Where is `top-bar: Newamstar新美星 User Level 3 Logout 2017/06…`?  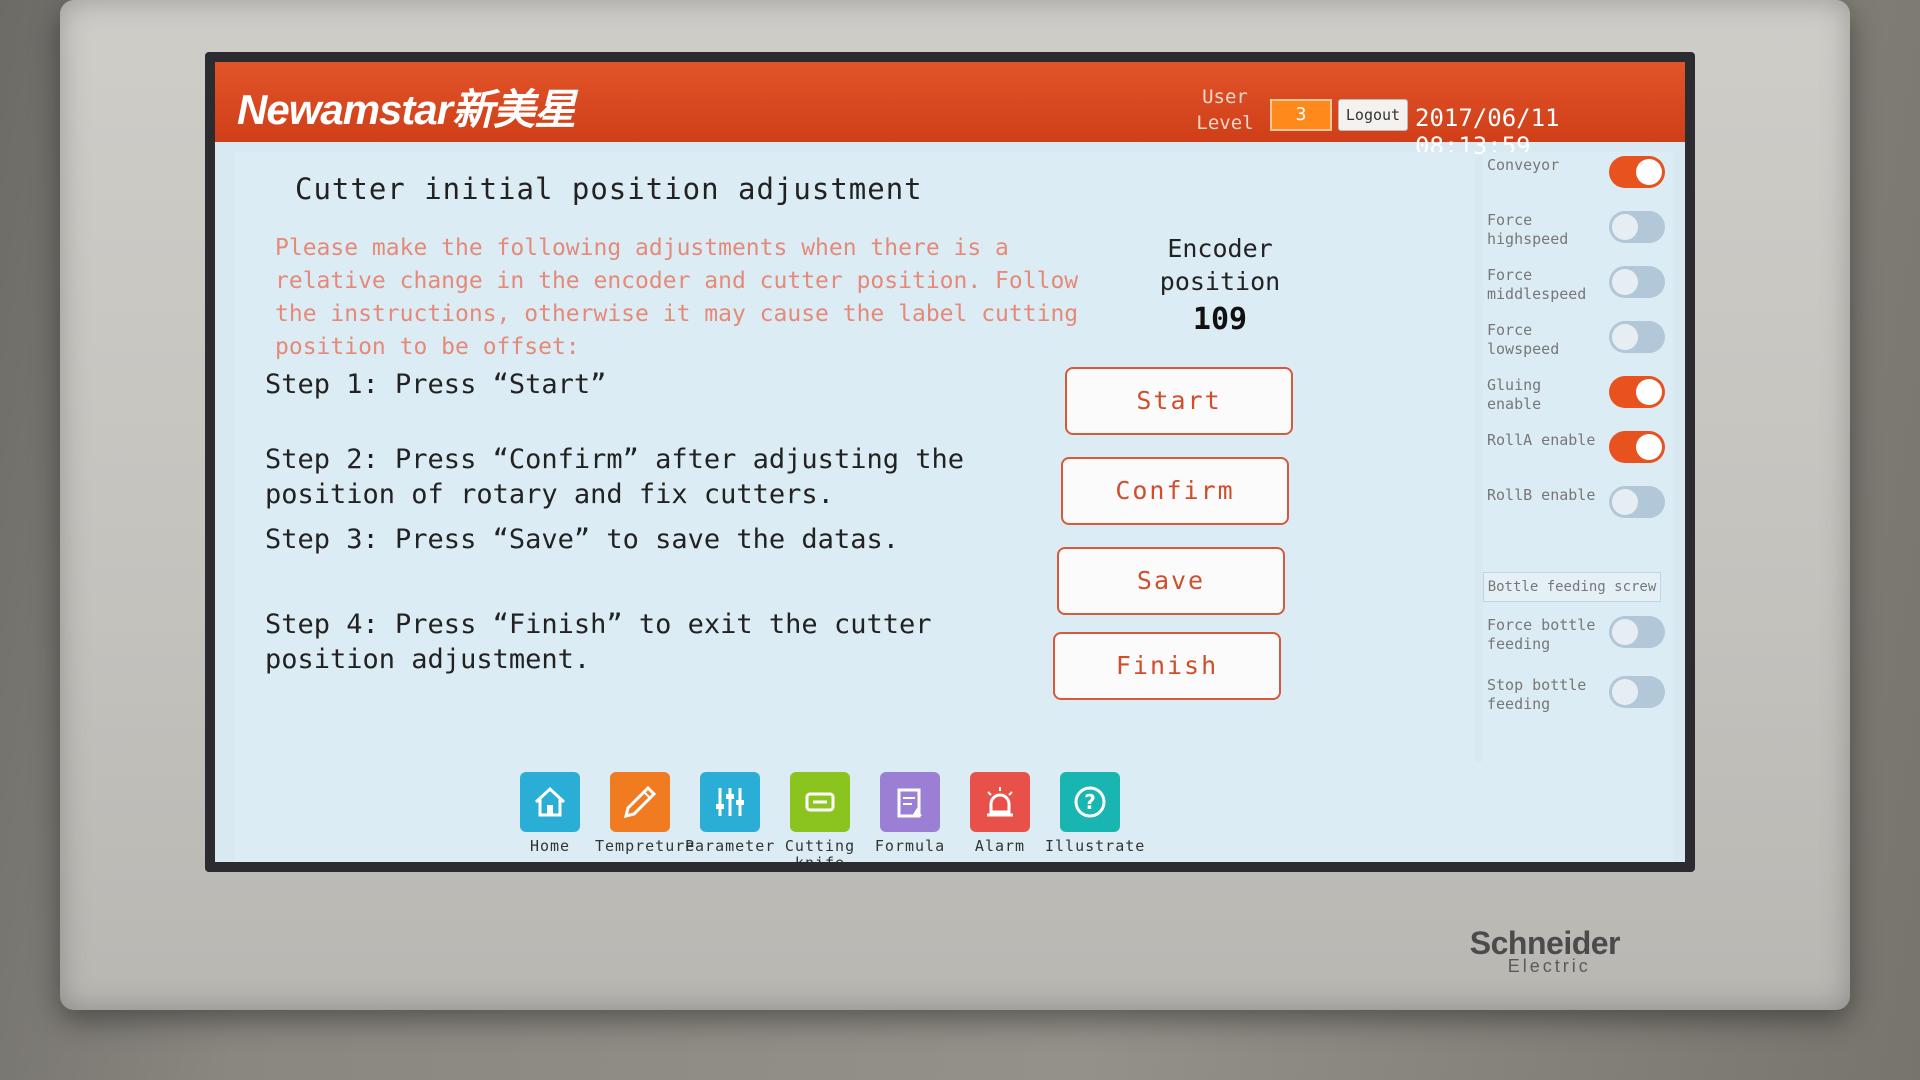 top-bar: Newamstar新美星 User Level 3 Logout 2017/06… is located at coordinates (950, 111).